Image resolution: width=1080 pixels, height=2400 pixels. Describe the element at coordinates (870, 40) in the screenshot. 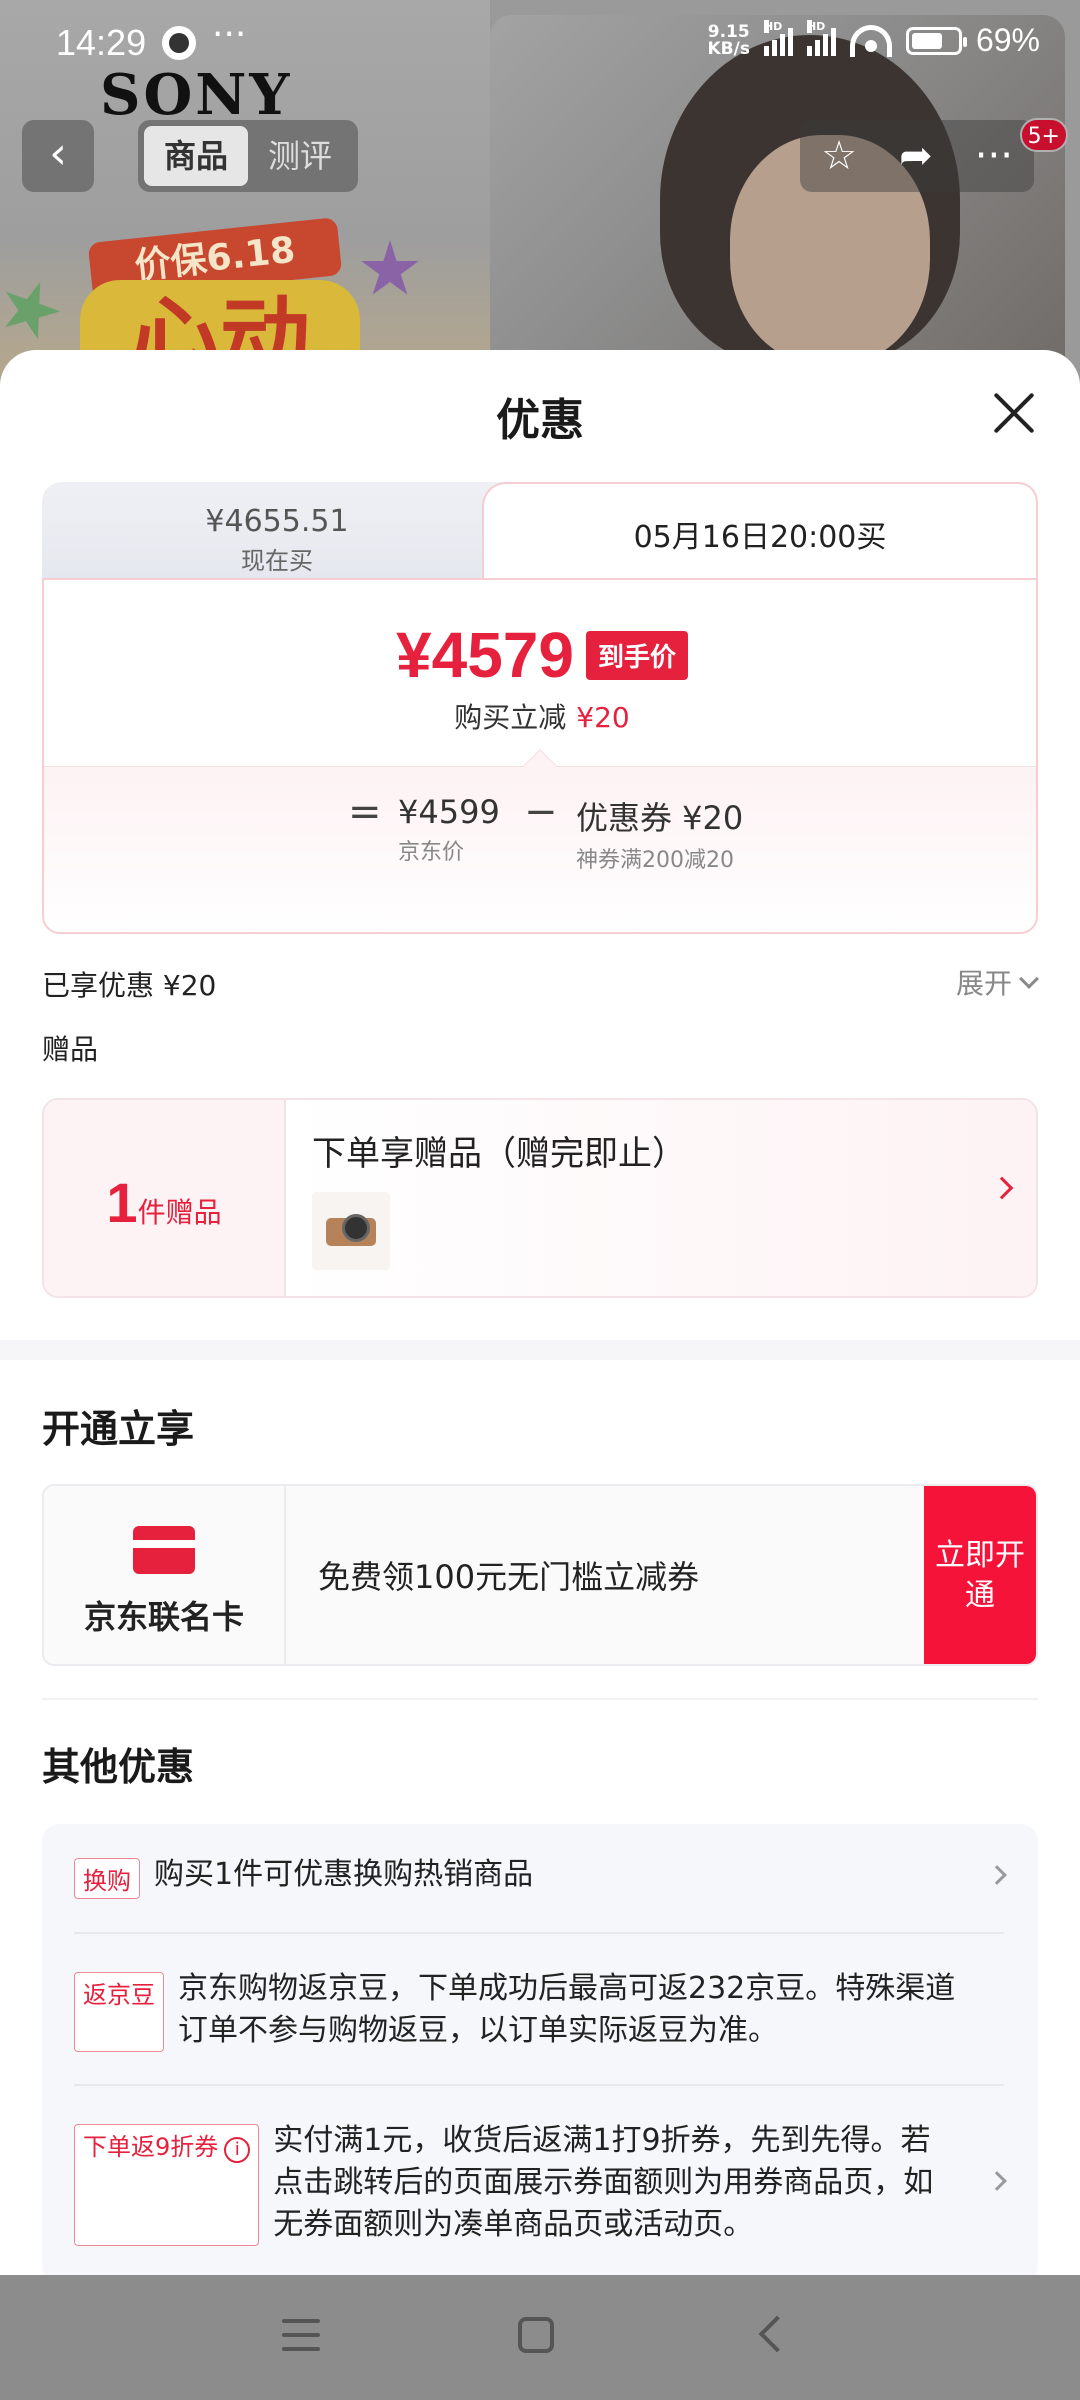

I see `wifi-icon` at that location.